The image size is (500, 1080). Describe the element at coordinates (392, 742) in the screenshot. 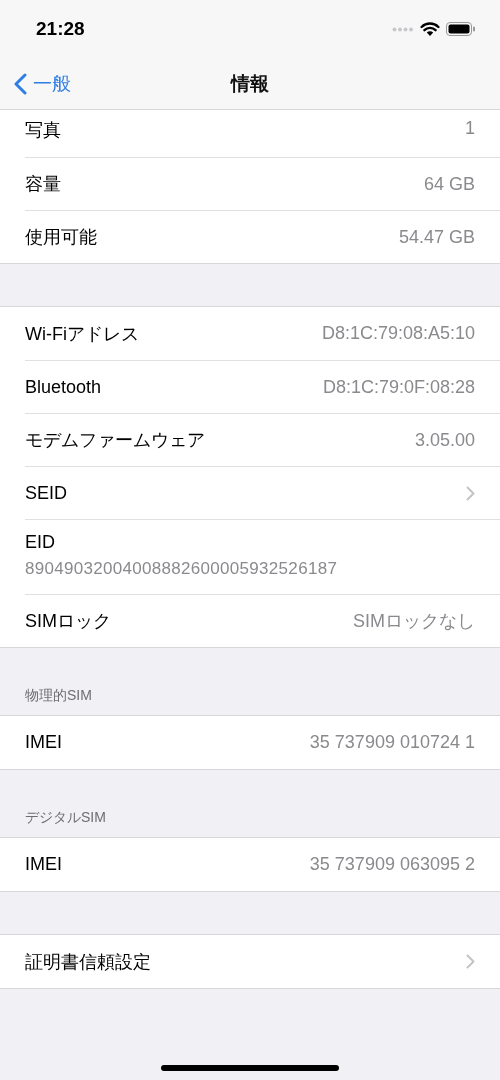

I see `row-value: 35 737909 010724 1` at that location.